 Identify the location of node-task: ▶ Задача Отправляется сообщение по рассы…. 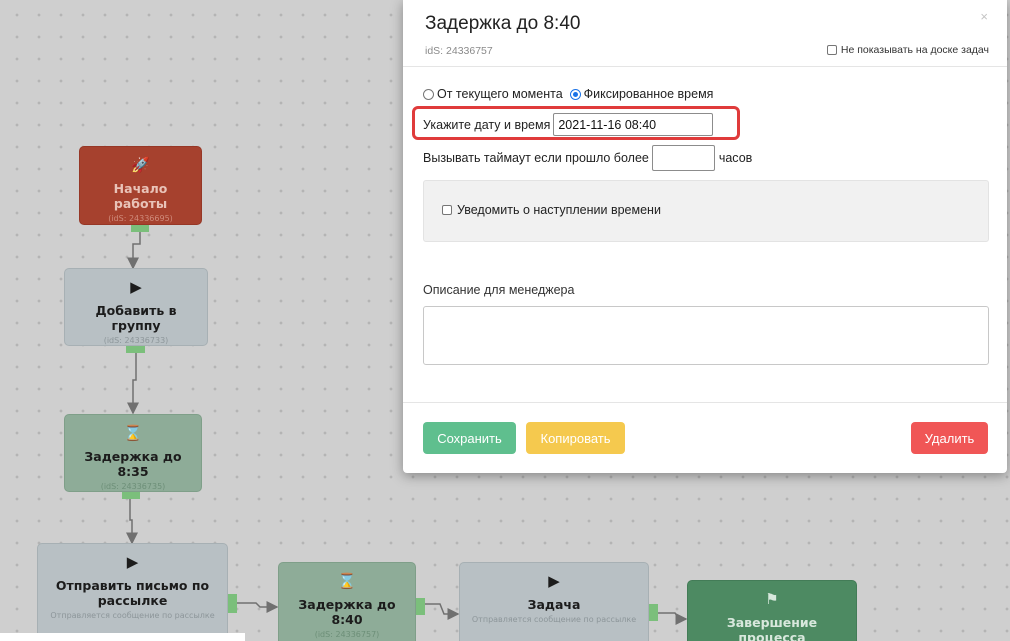
(554, 601).